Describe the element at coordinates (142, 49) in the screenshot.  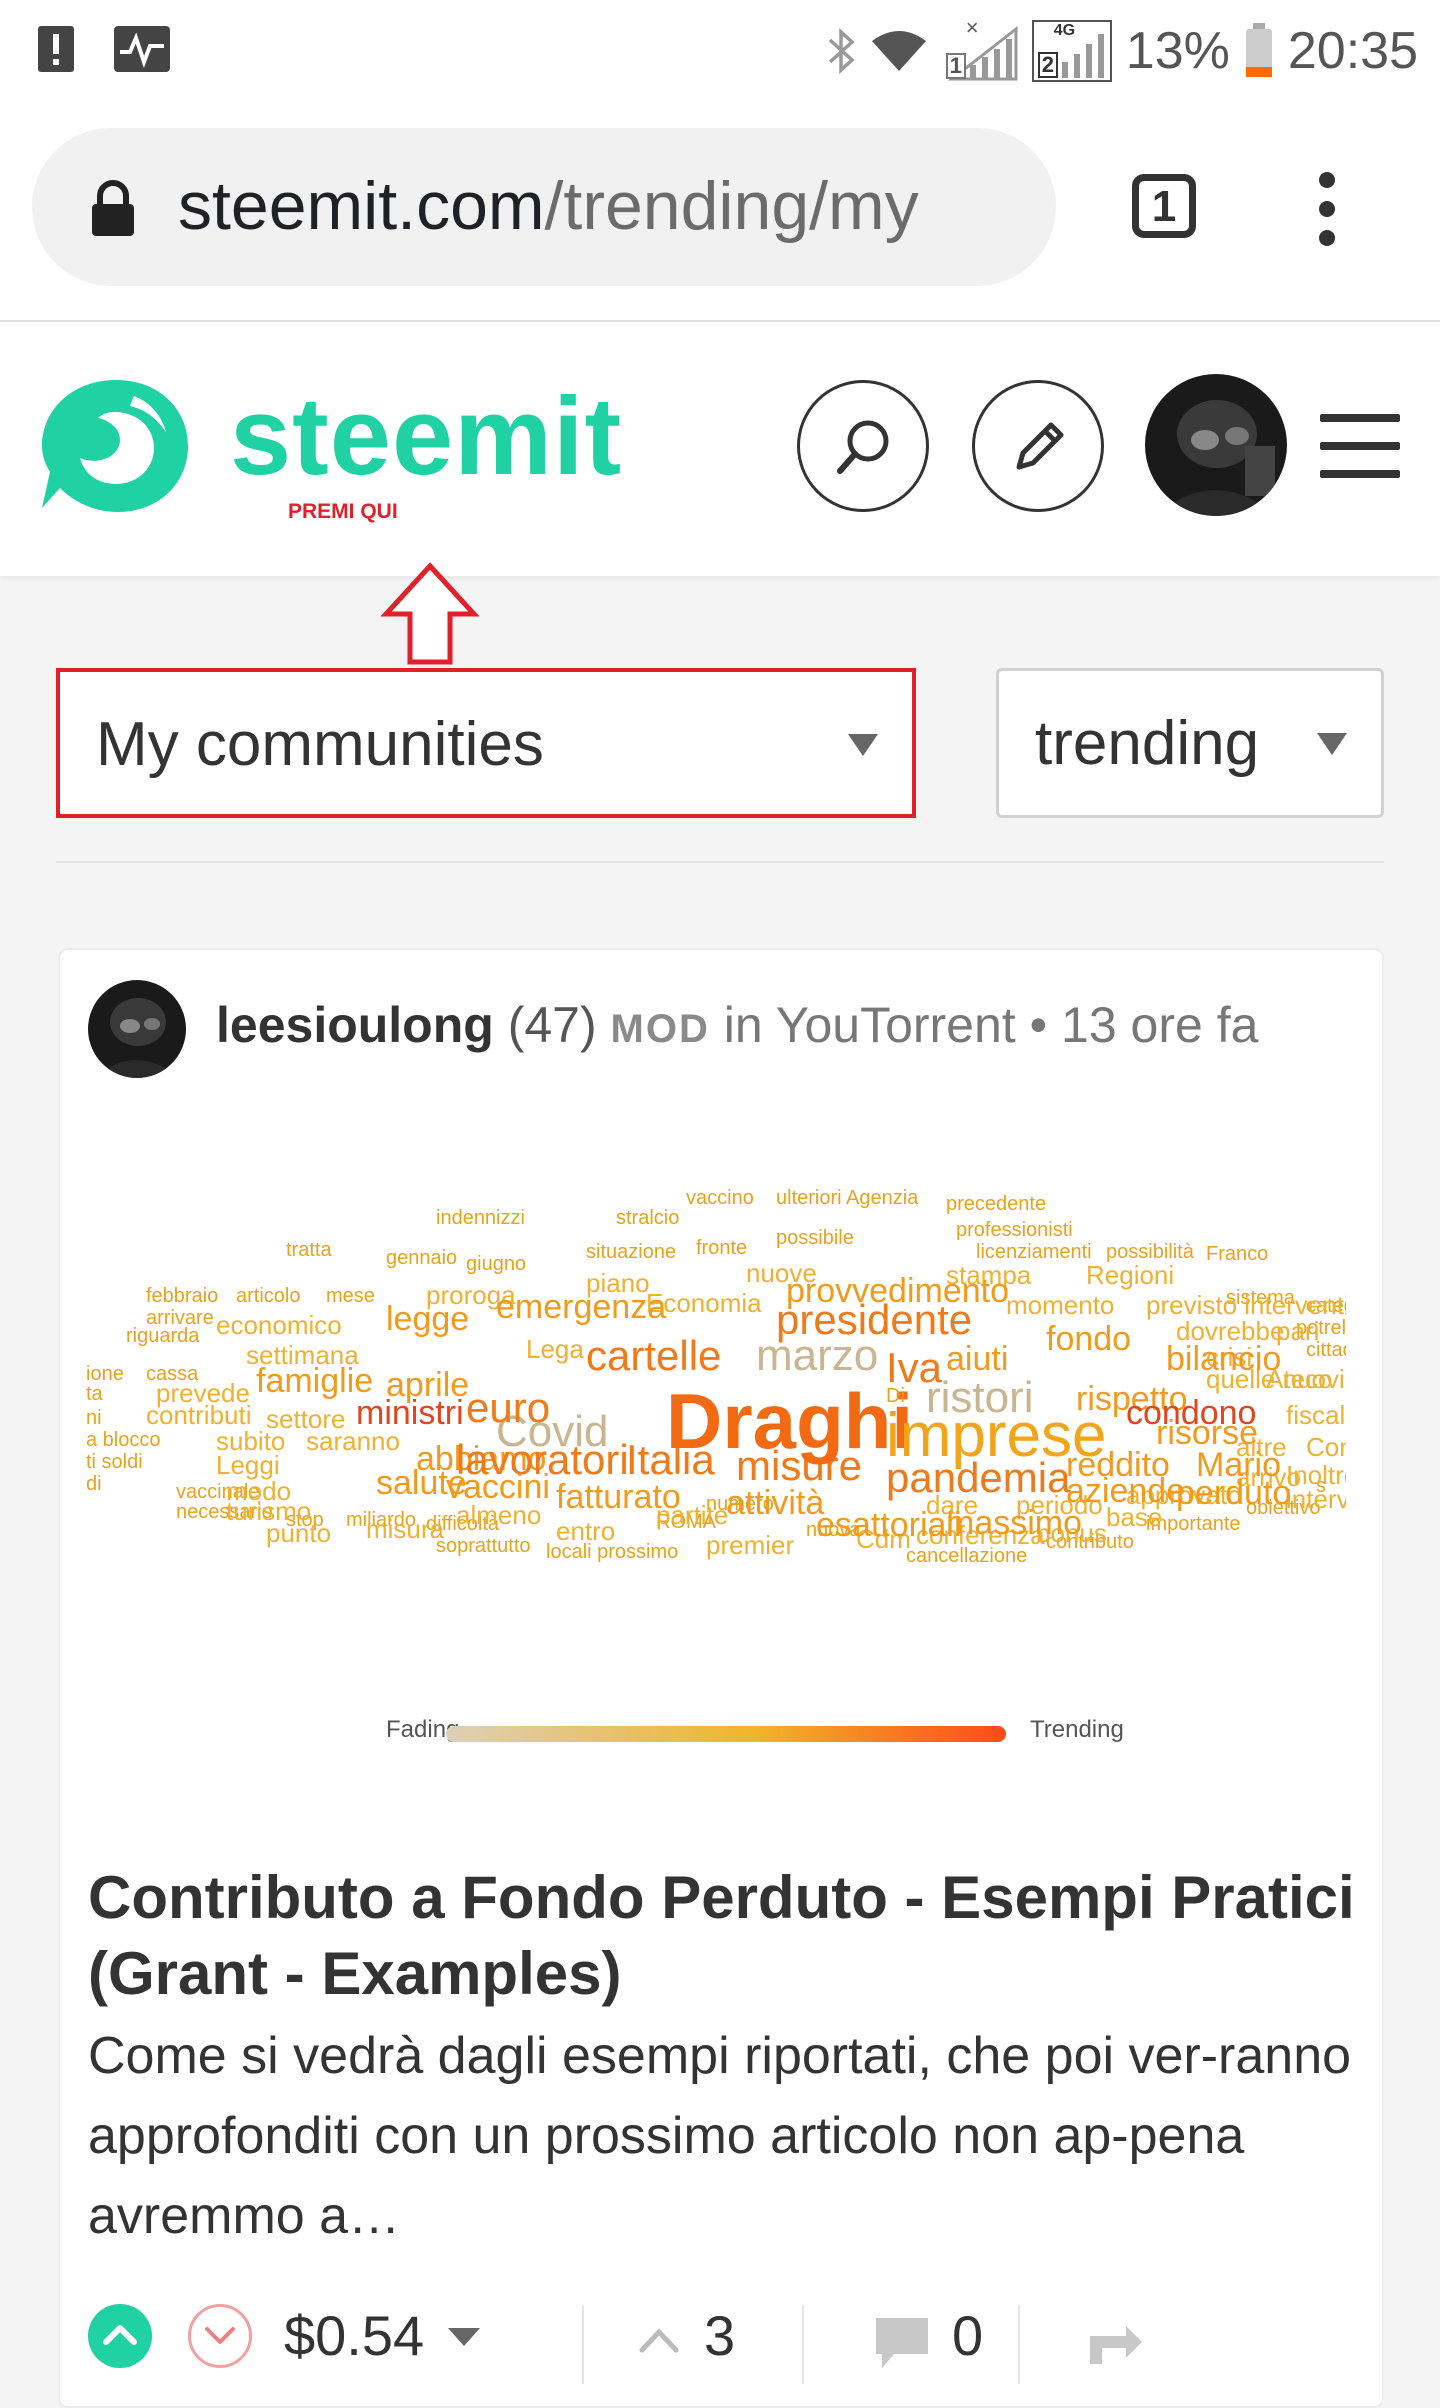
I see `activity-icon` at that location.